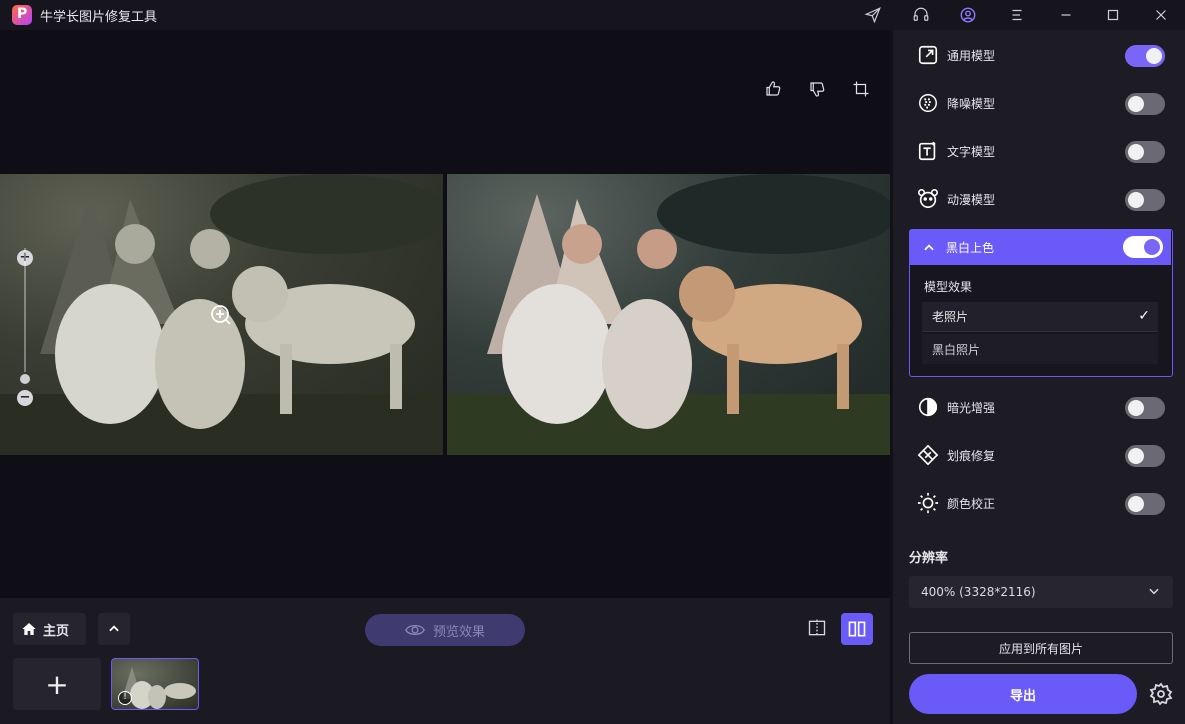  I want to click on split-view-icon, so click(817, 628).